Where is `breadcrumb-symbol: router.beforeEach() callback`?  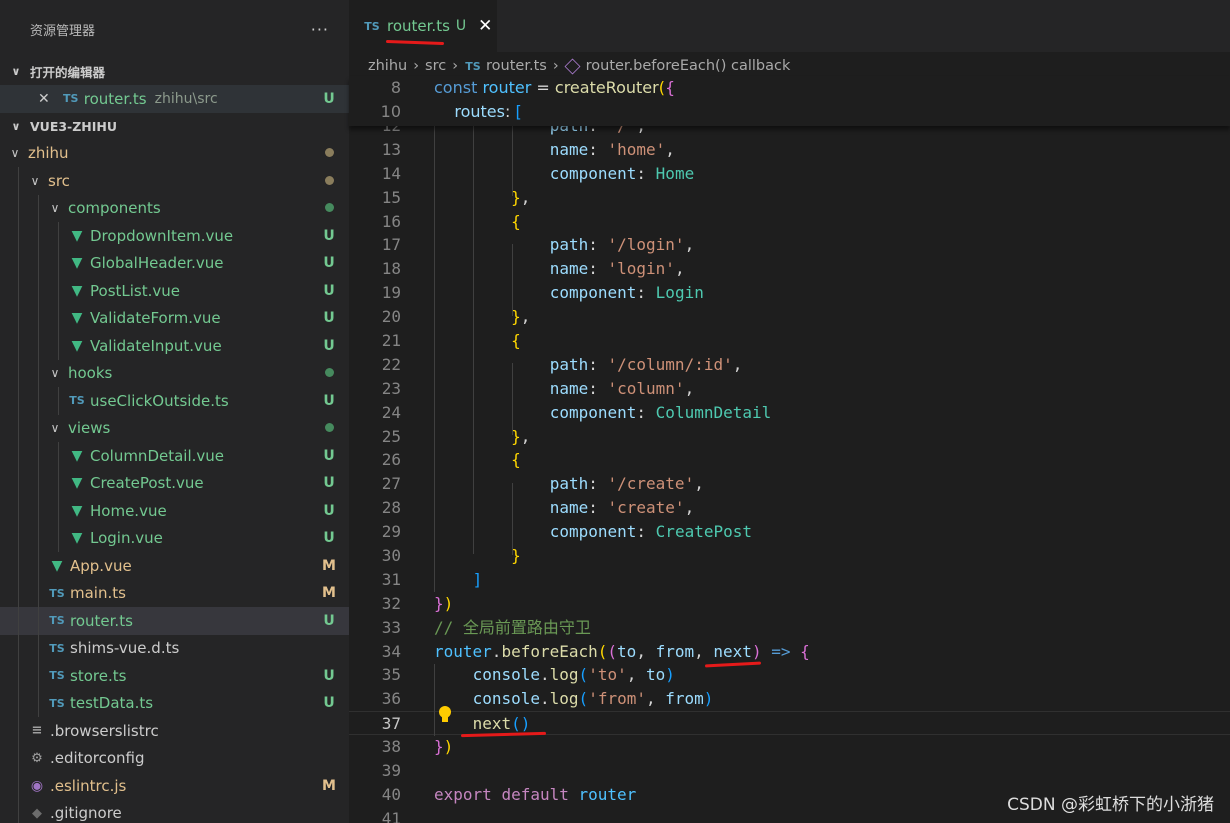 breadcrumb-symbol: router.beforeEach() callback is located at coordinates (688, 66).